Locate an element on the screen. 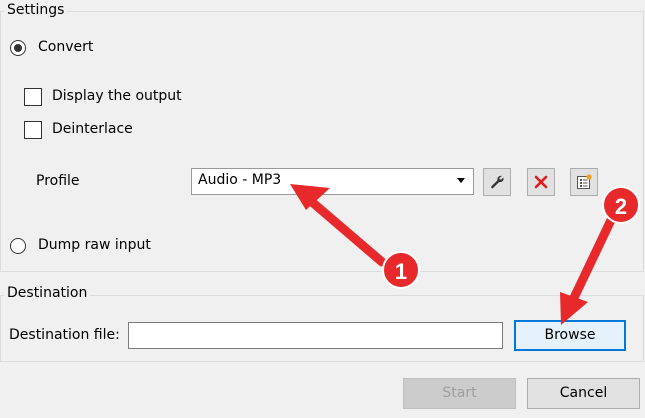  annotation-marker-1-label: 1 is located at coordinates (401, 271).